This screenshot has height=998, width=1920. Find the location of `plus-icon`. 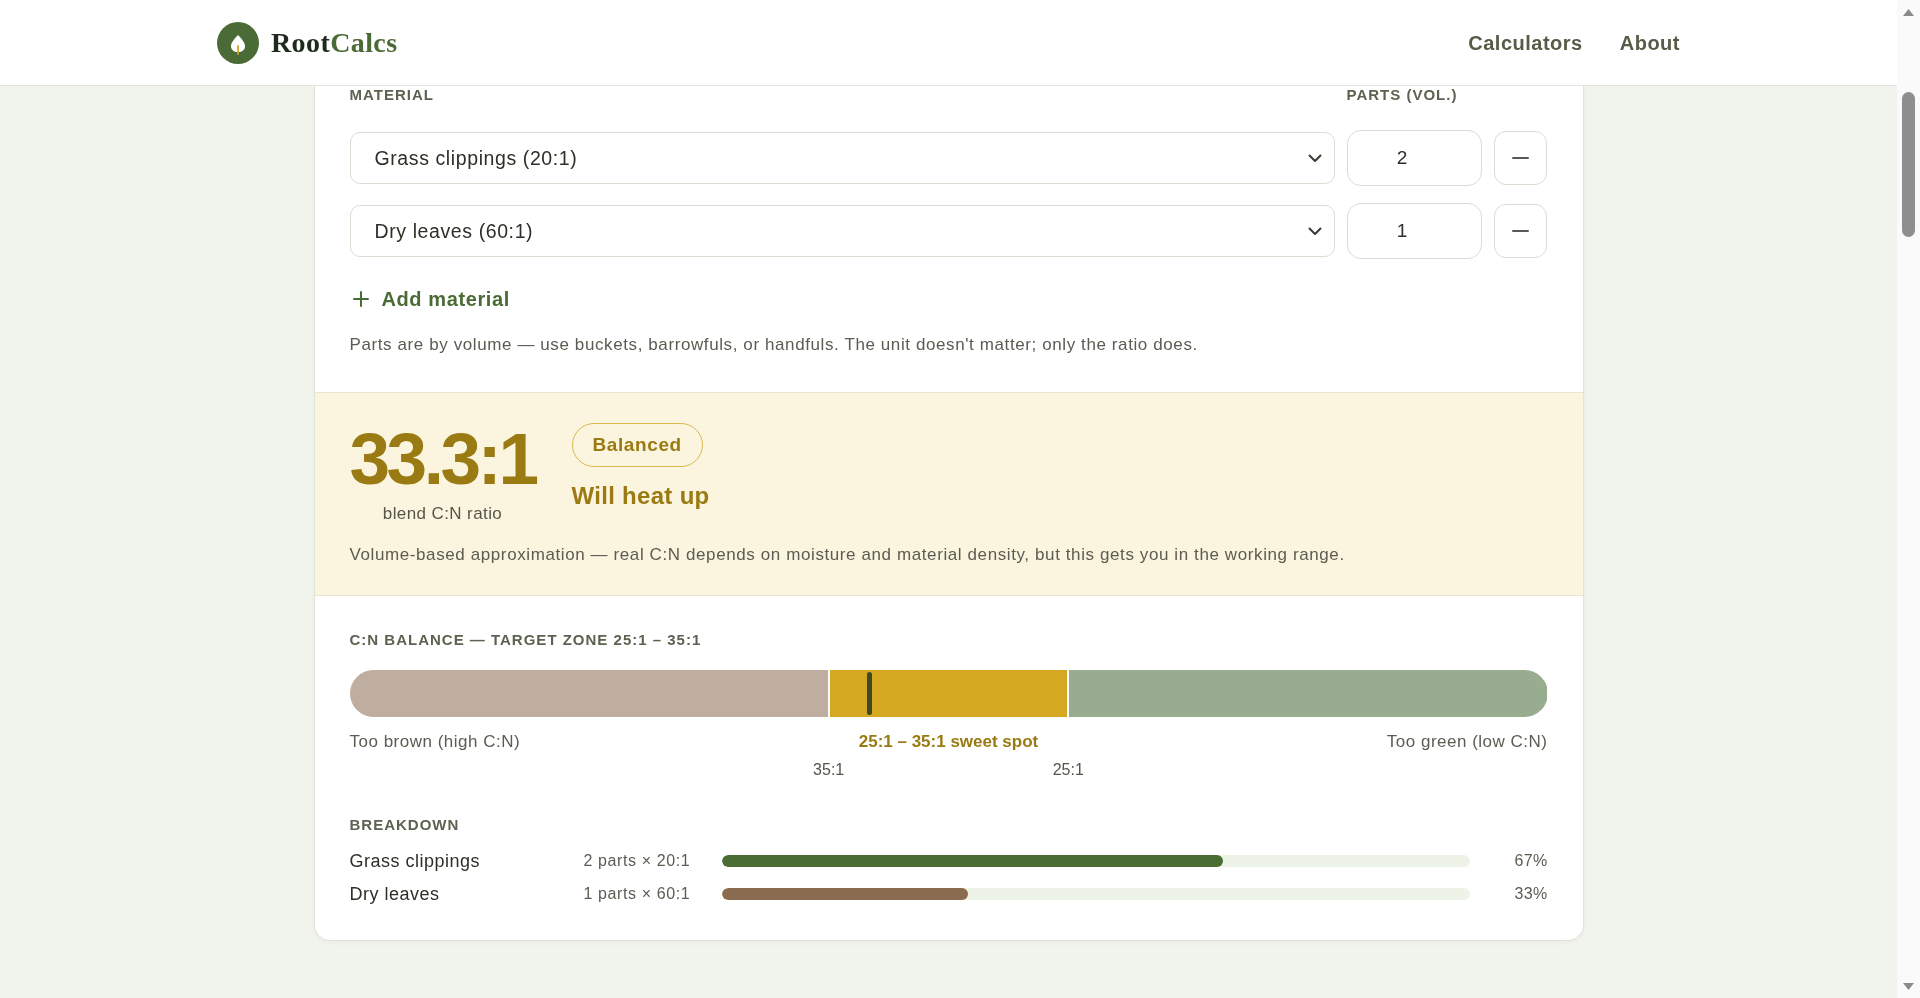

plus-icon is located at coordinates (360, 299).